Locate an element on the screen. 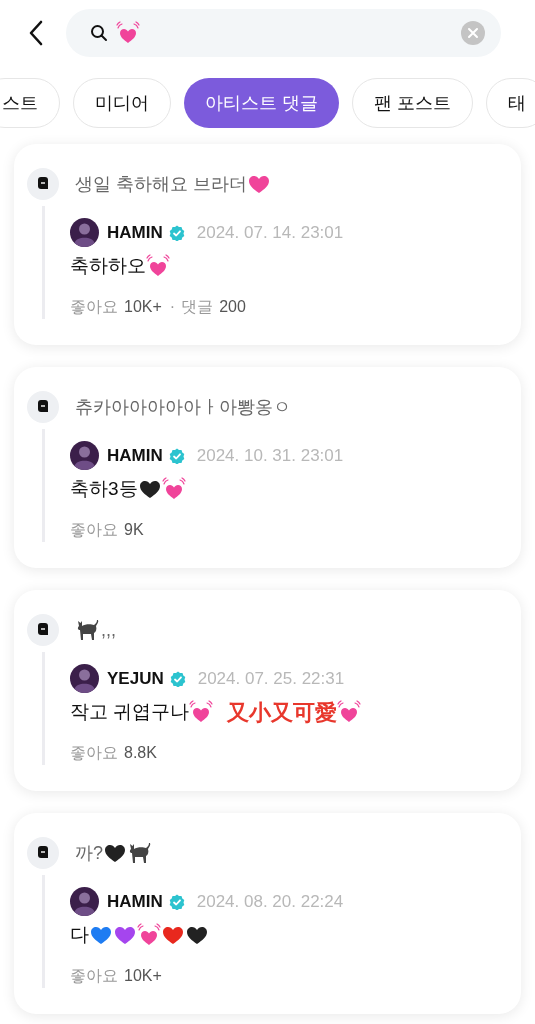  reply-date: 2024. 07. 25. 22:31 is located at coordinates (271, 678).